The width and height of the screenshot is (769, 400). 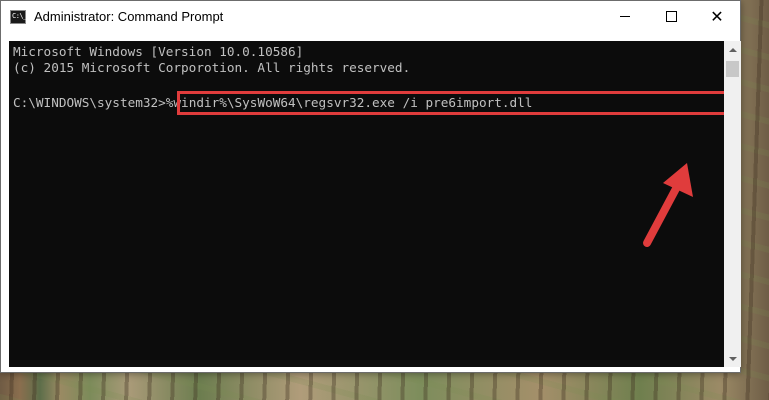 I want to click on scroll-up-icon, so click(x=732, y=49).